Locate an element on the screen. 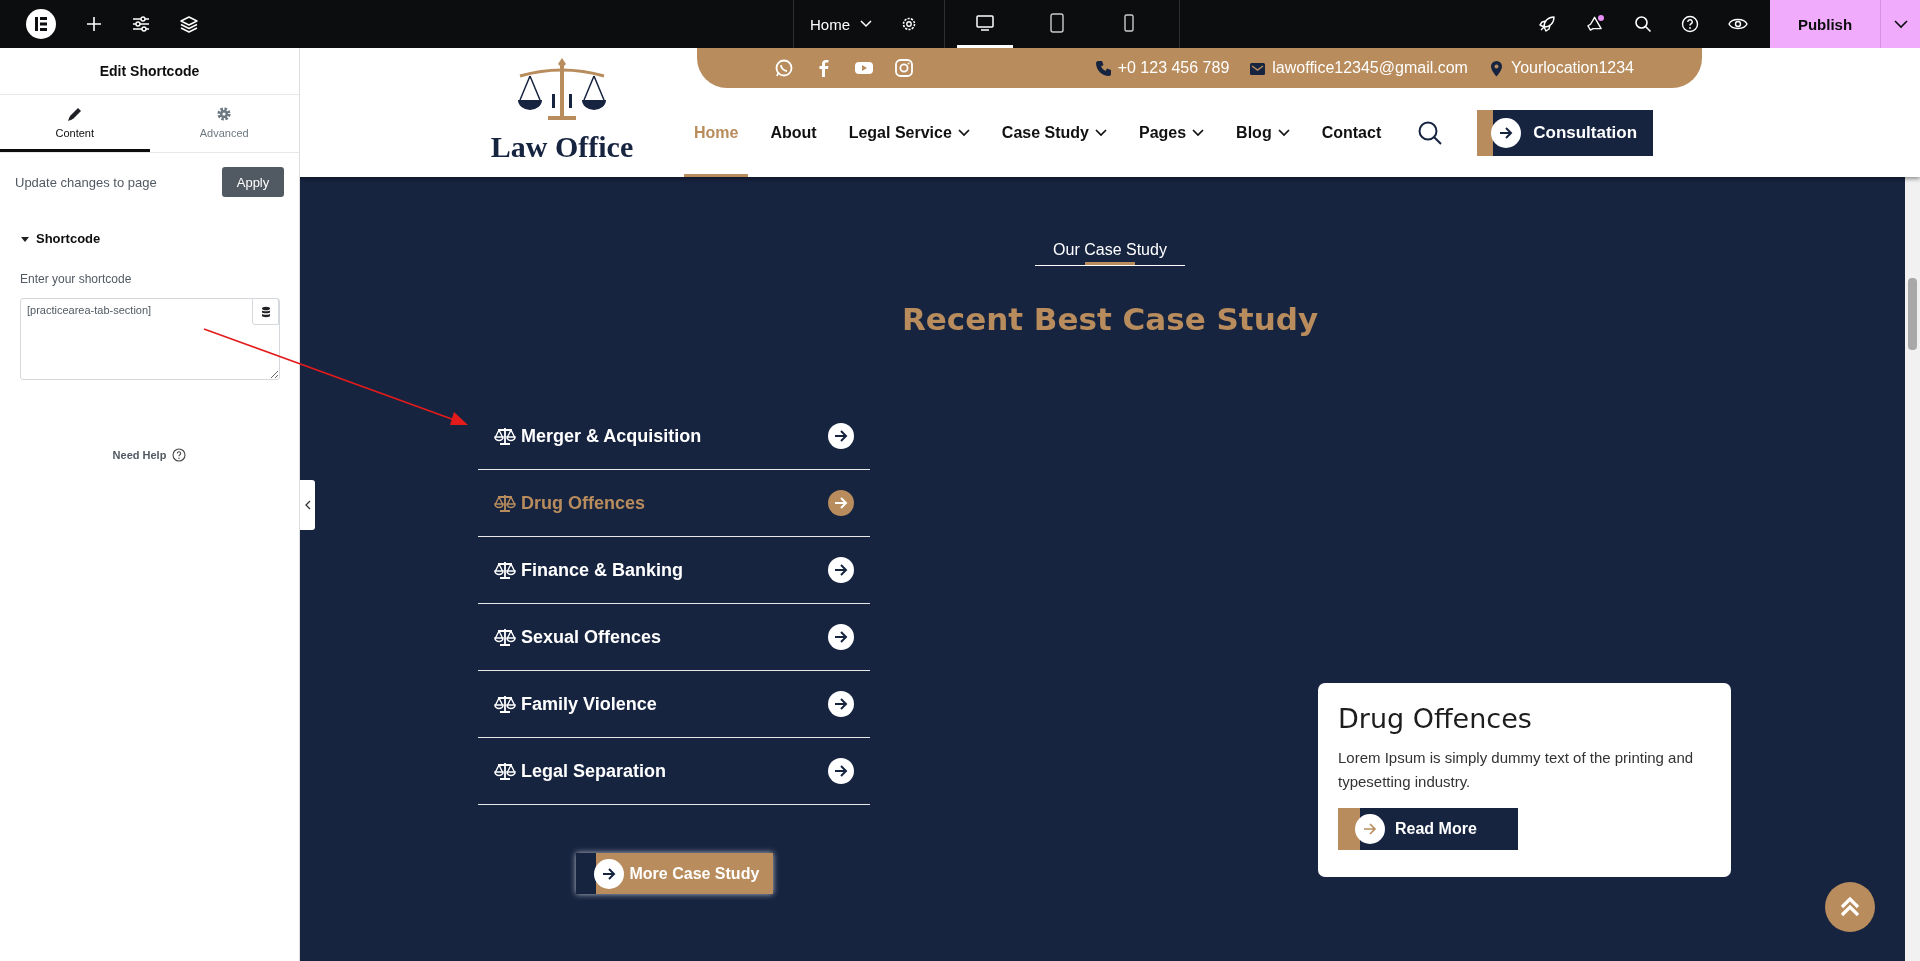  panel-tab: Advanced is located at coordinates (224, 123).